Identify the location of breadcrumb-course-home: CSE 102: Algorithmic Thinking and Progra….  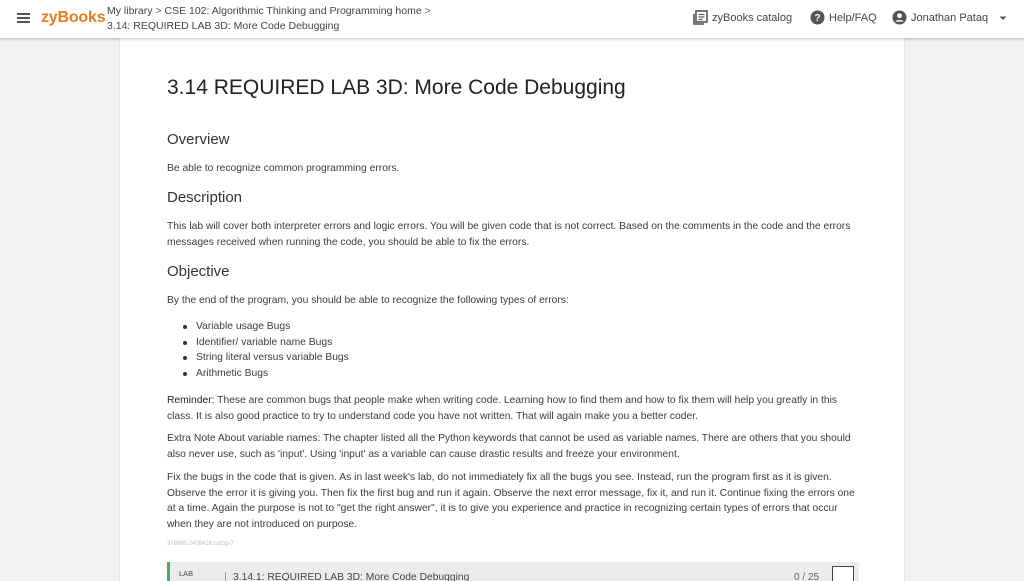
(292, 11).